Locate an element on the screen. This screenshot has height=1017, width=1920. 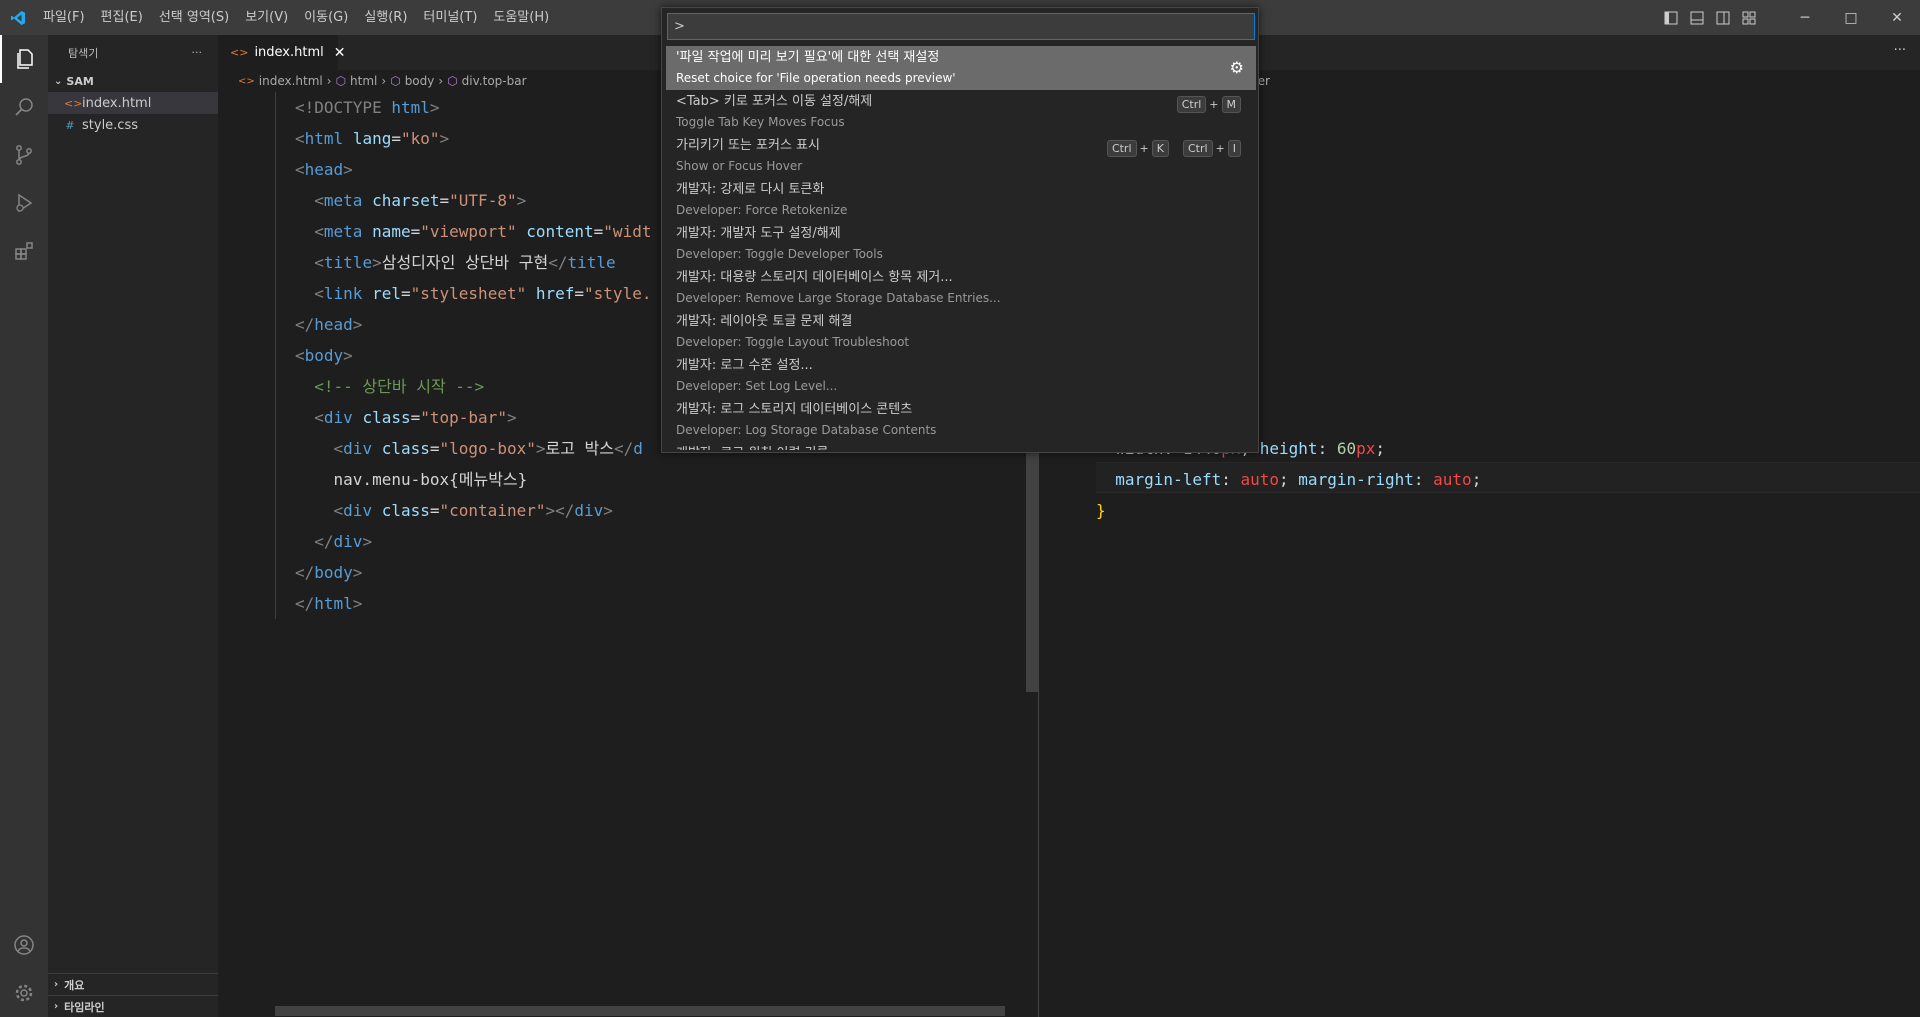
code-line: </html> is located at coordinates (473, 603).